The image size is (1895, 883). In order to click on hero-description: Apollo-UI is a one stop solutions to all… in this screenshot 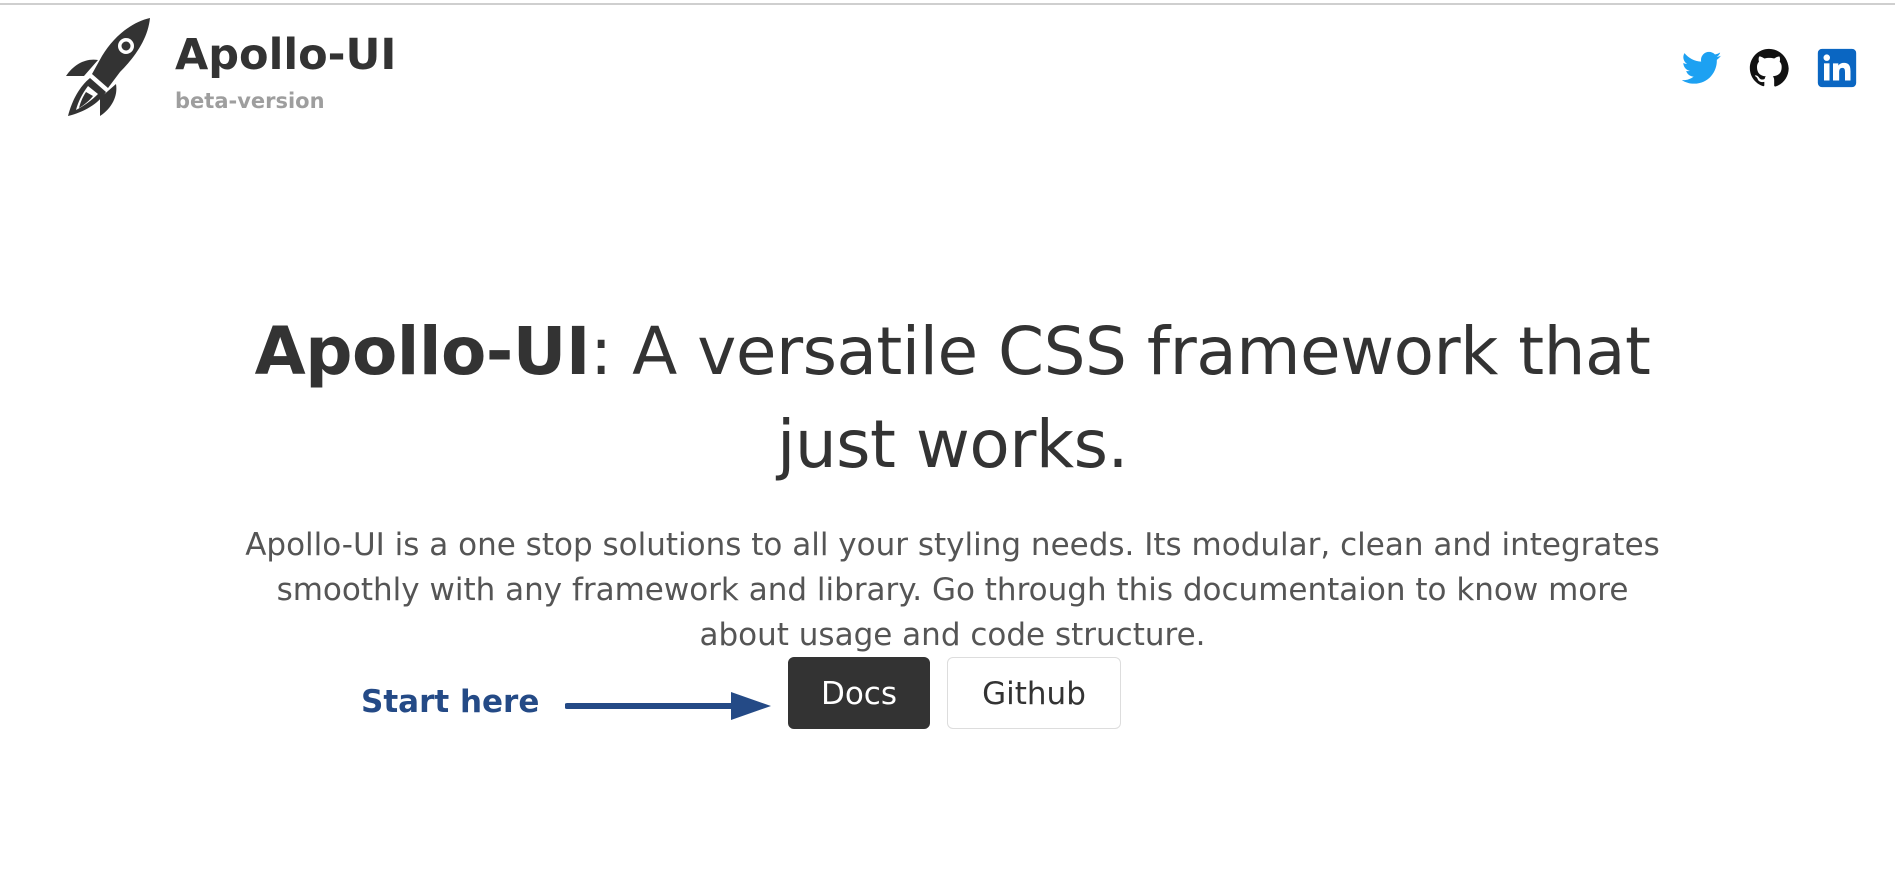, I will do `click(952, 590)`.